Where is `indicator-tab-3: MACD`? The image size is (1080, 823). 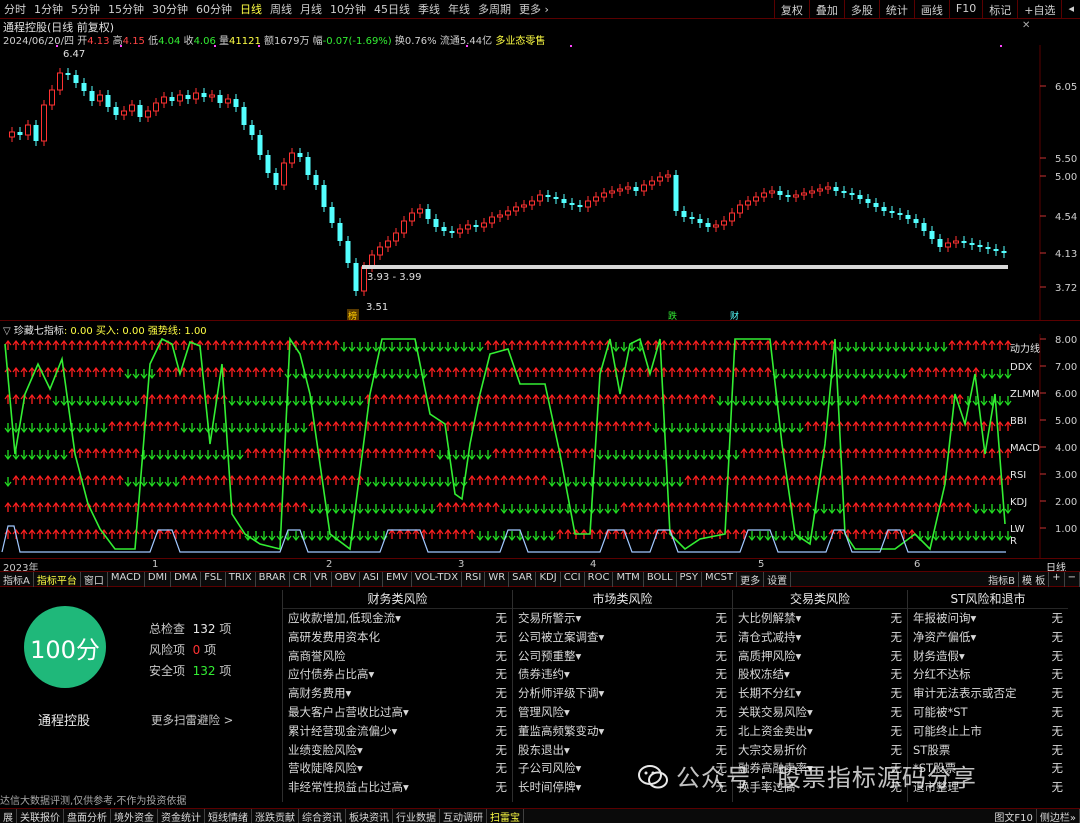 indicator-tab-3: MACD is located at coordinates (126, 579).